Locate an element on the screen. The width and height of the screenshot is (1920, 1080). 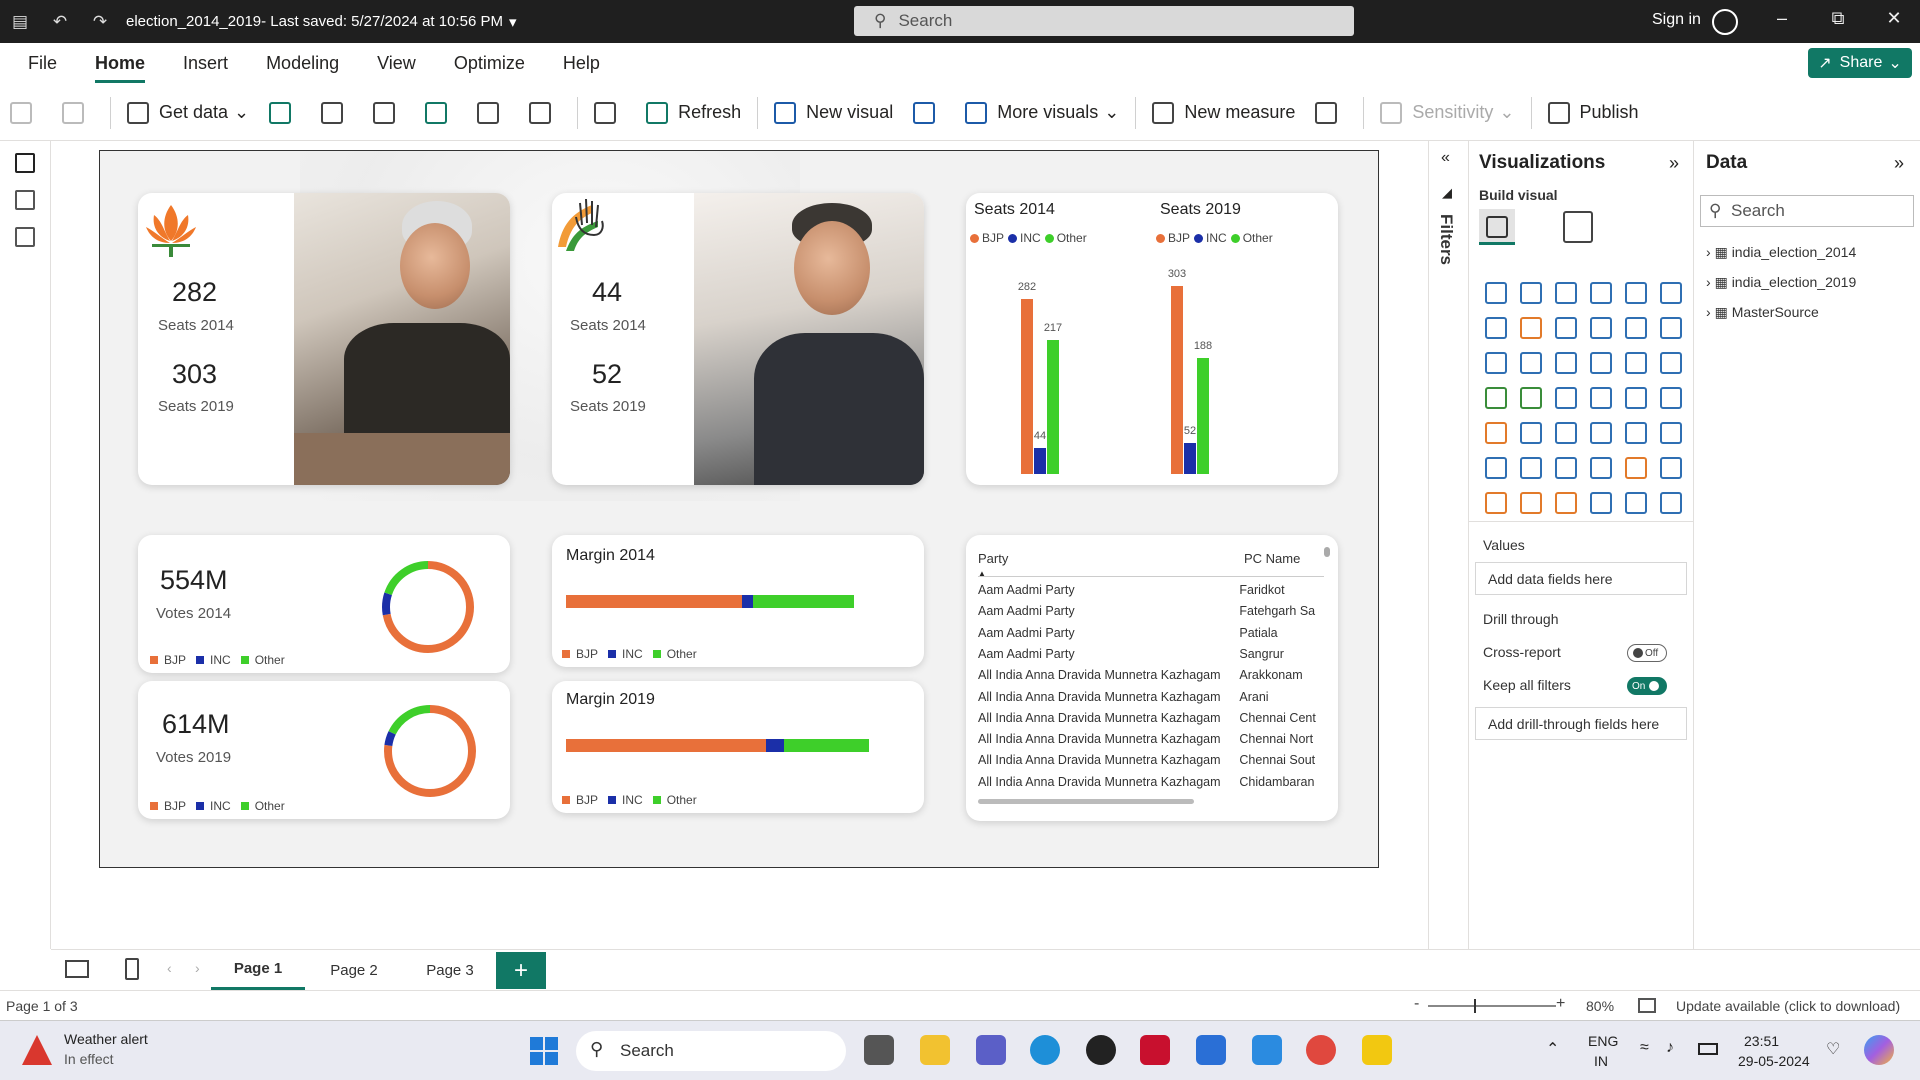
seats-bar-bjp-2014 is located at coordinates (1027, 386).